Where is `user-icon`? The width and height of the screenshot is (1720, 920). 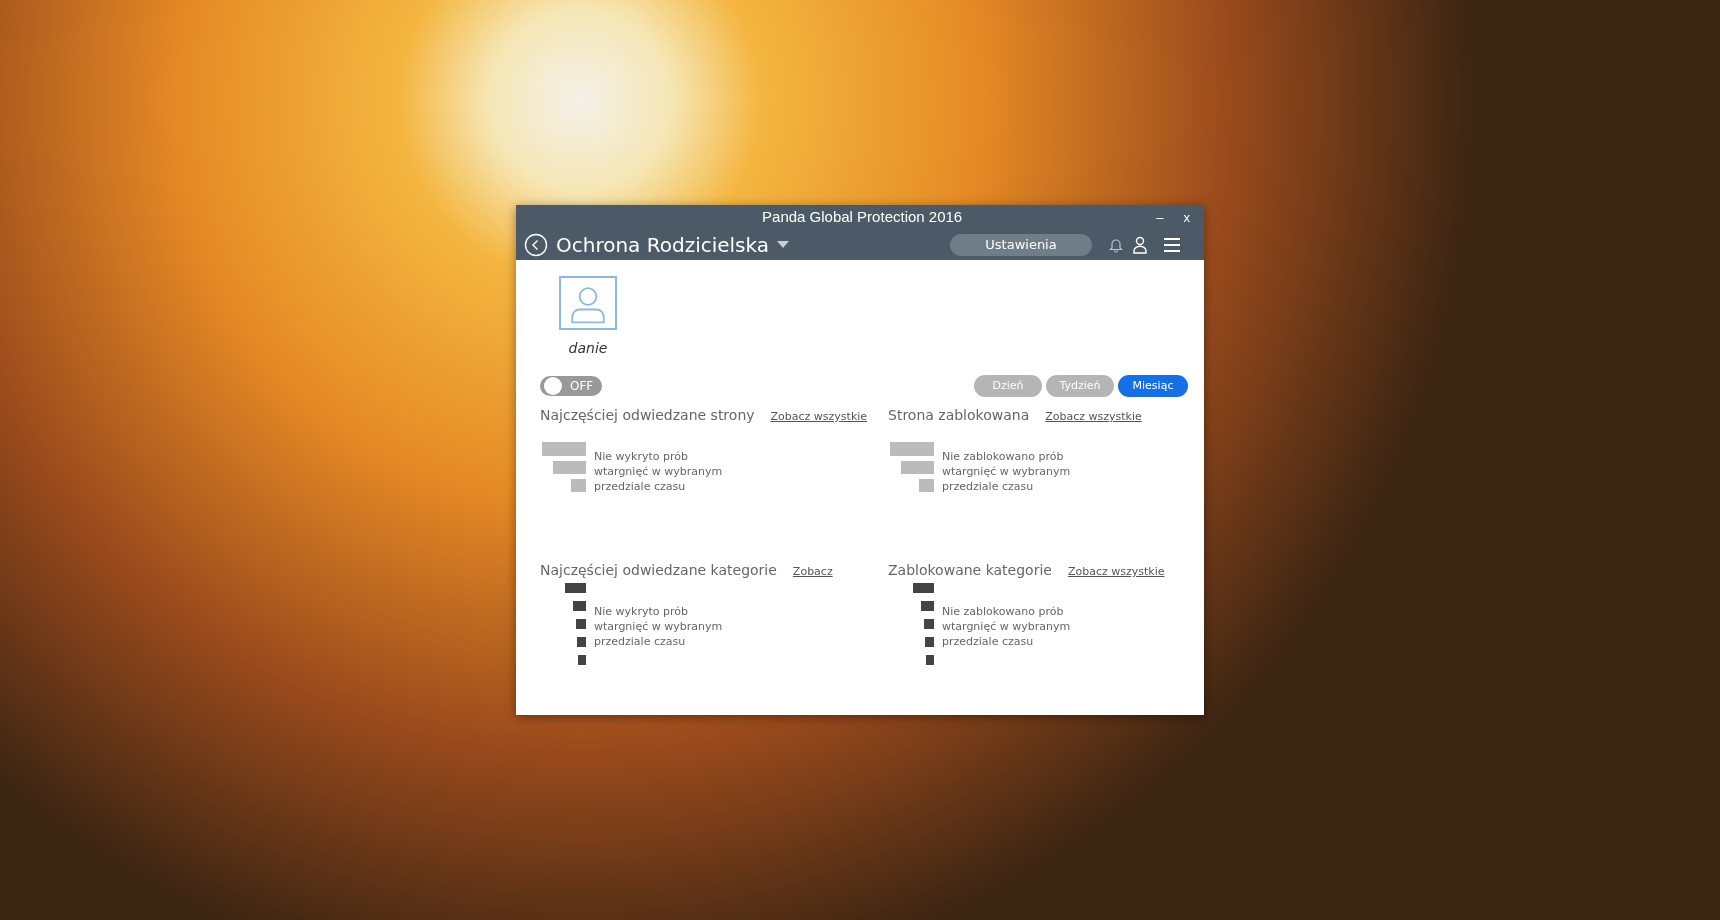 user-icon is located at coordinates (1140, 245).